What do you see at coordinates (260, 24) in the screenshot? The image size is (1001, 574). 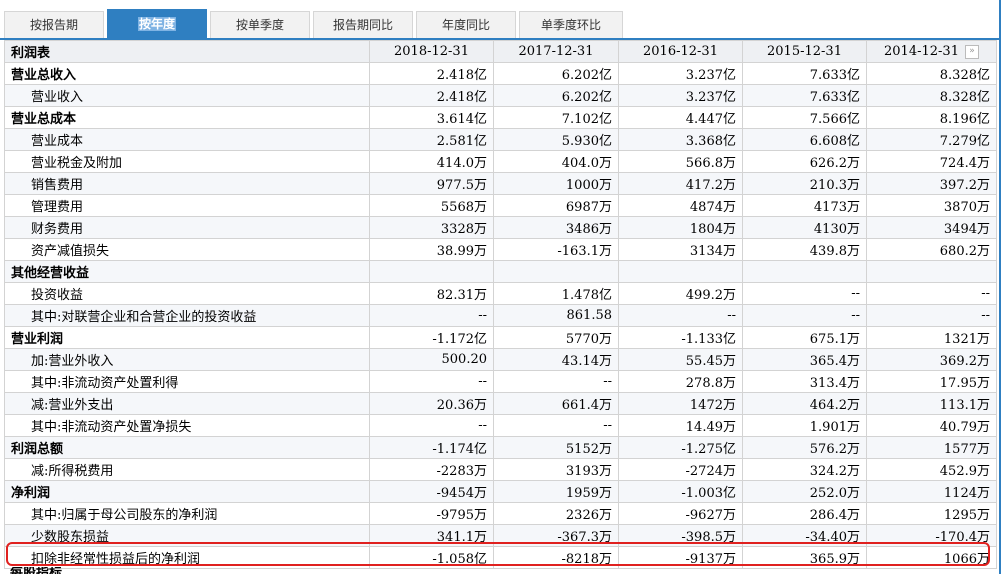 I see `tab-by-single-quarter: 按单季度` at bounding box center [260, 24].